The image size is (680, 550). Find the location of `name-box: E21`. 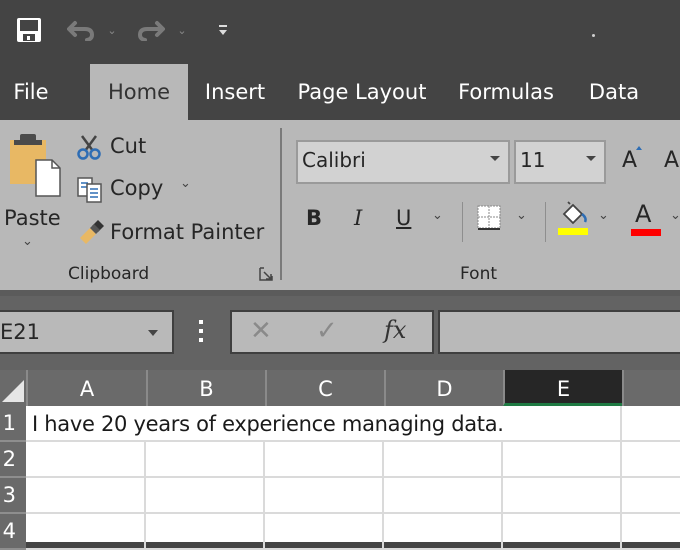

name-box: E21 is located at coordinates (87, 332).